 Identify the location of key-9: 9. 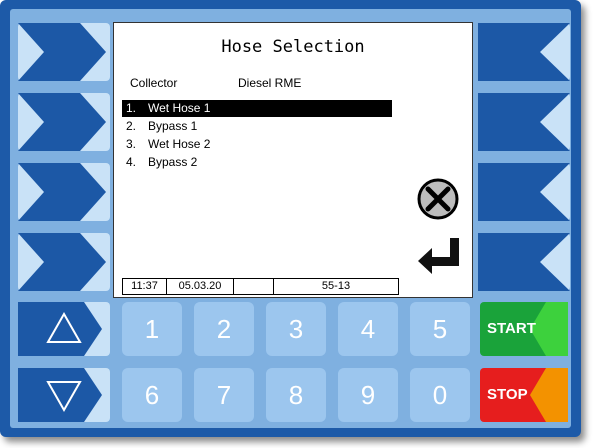
(368, 395).